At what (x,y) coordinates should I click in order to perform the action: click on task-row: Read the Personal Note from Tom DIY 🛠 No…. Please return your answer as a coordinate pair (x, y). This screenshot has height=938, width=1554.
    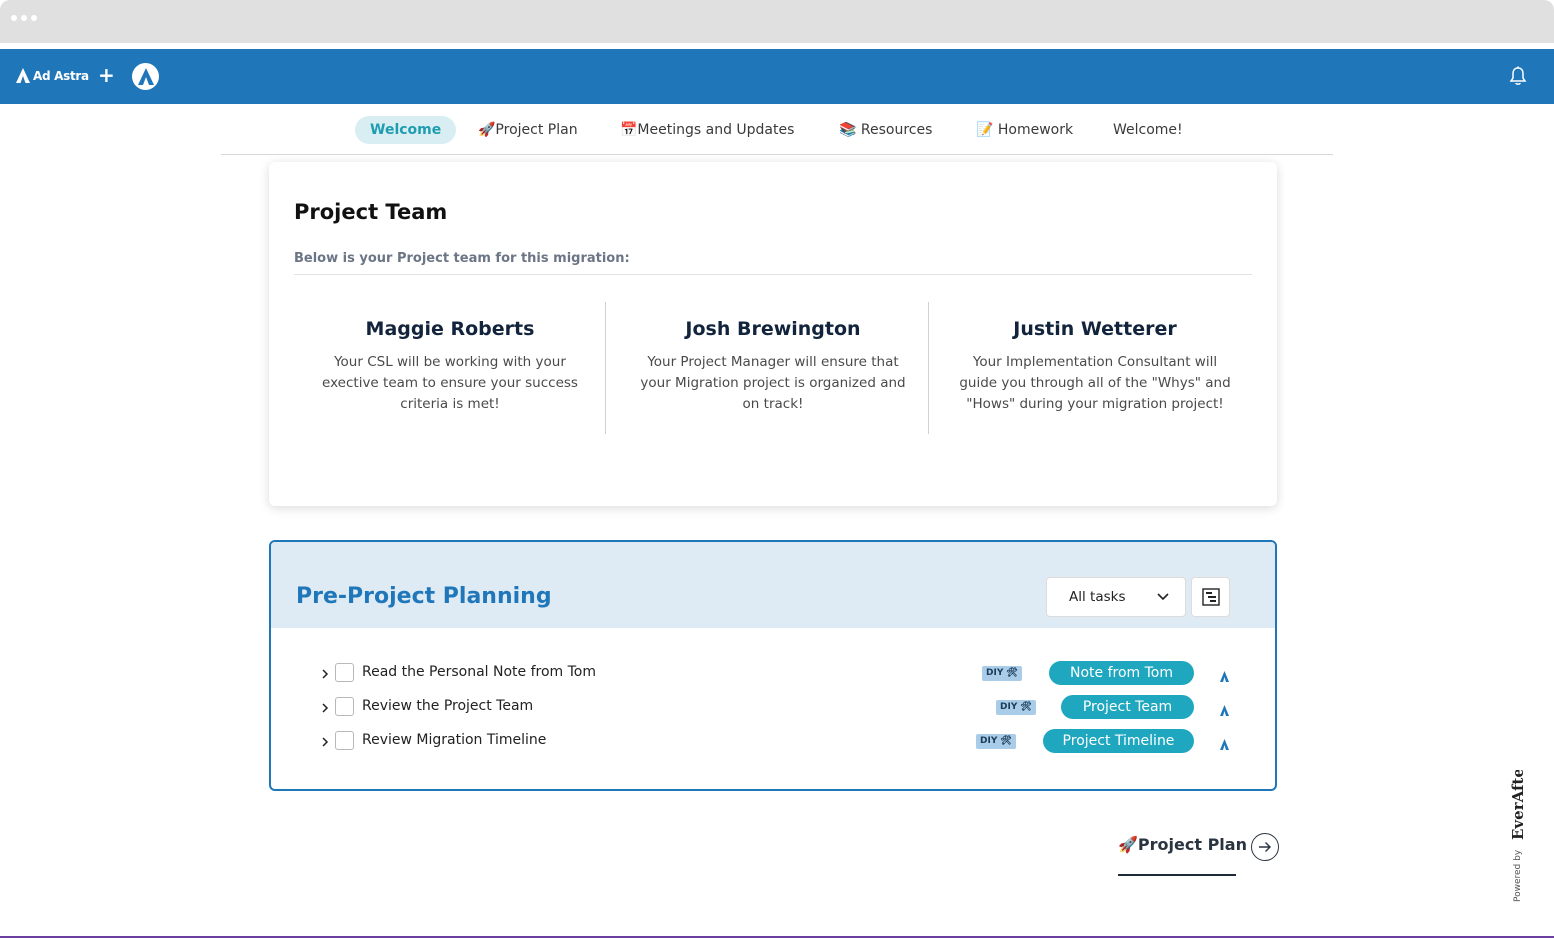
    Looking at the image, I should click on (773, 673).